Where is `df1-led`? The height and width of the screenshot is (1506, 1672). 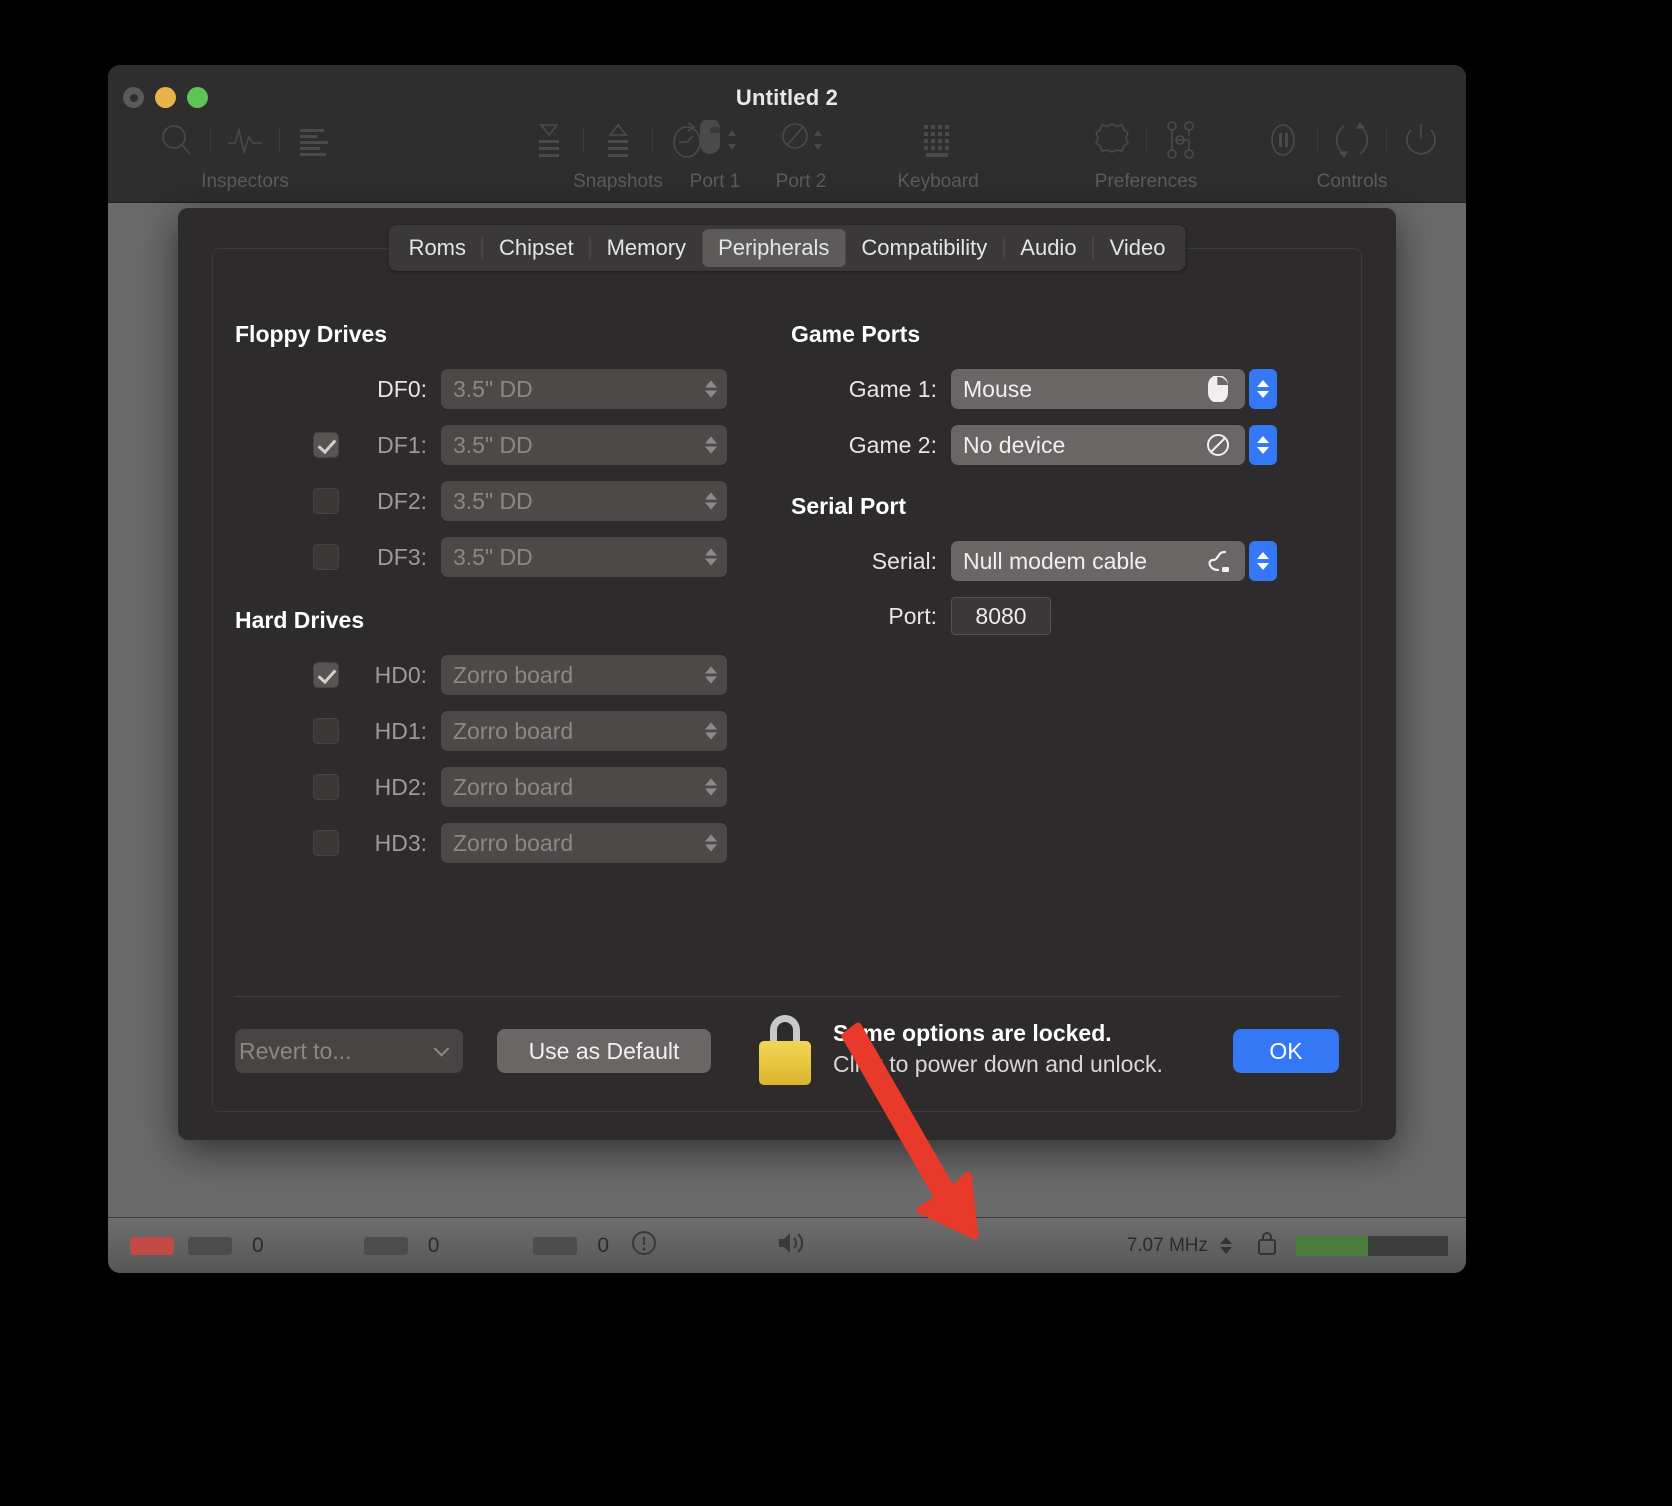 df1-led is located at coordinates (210, 1245).